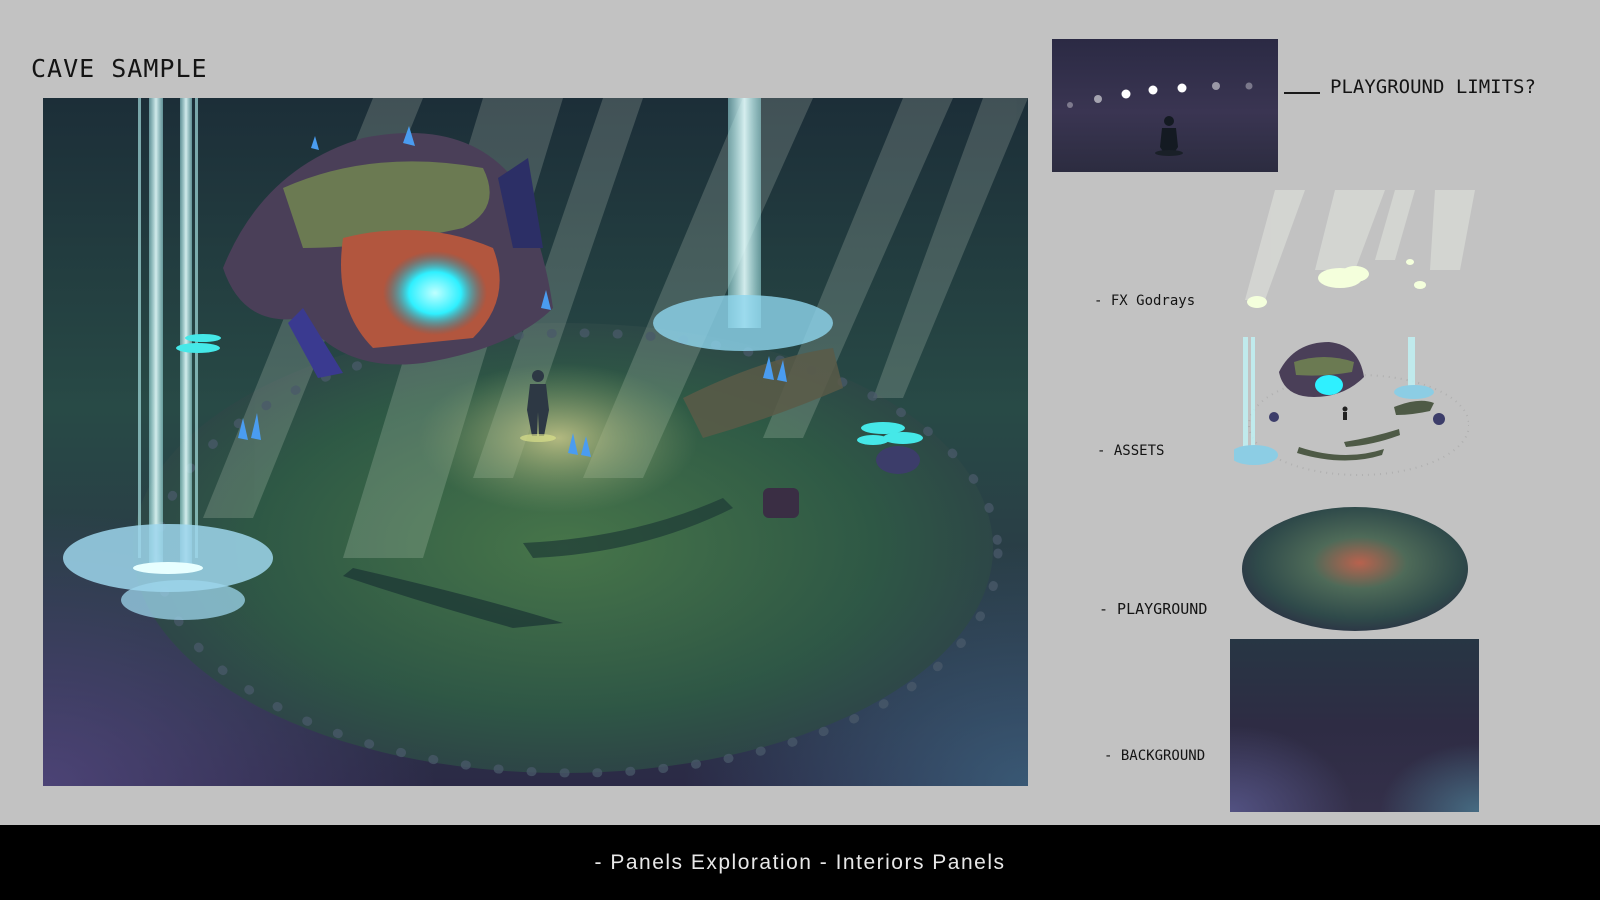  Describe the element at coordinates (1433, 87) in the screenshot. I see `playground-limits-label: PLAYGROUND LIMITS?` at that location.